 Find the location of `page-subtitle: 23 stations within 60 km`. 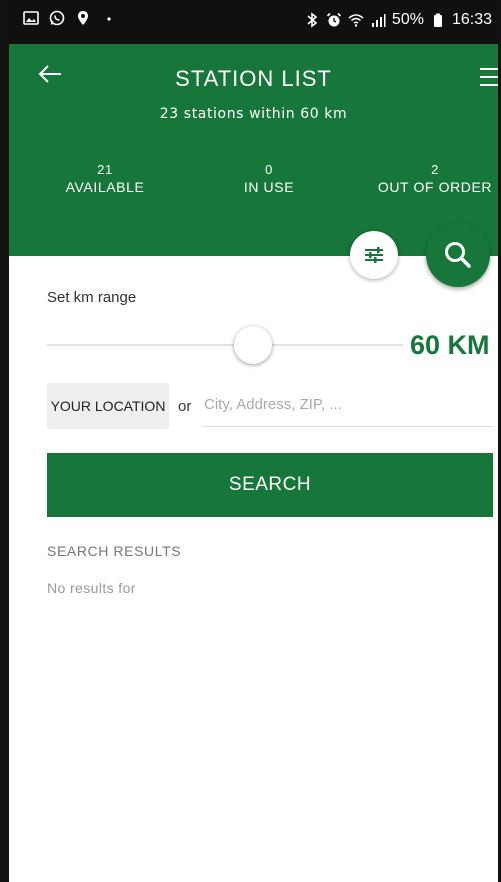

page-subtitle: 23 stations within 60 km is located at coordinates (253, 114).